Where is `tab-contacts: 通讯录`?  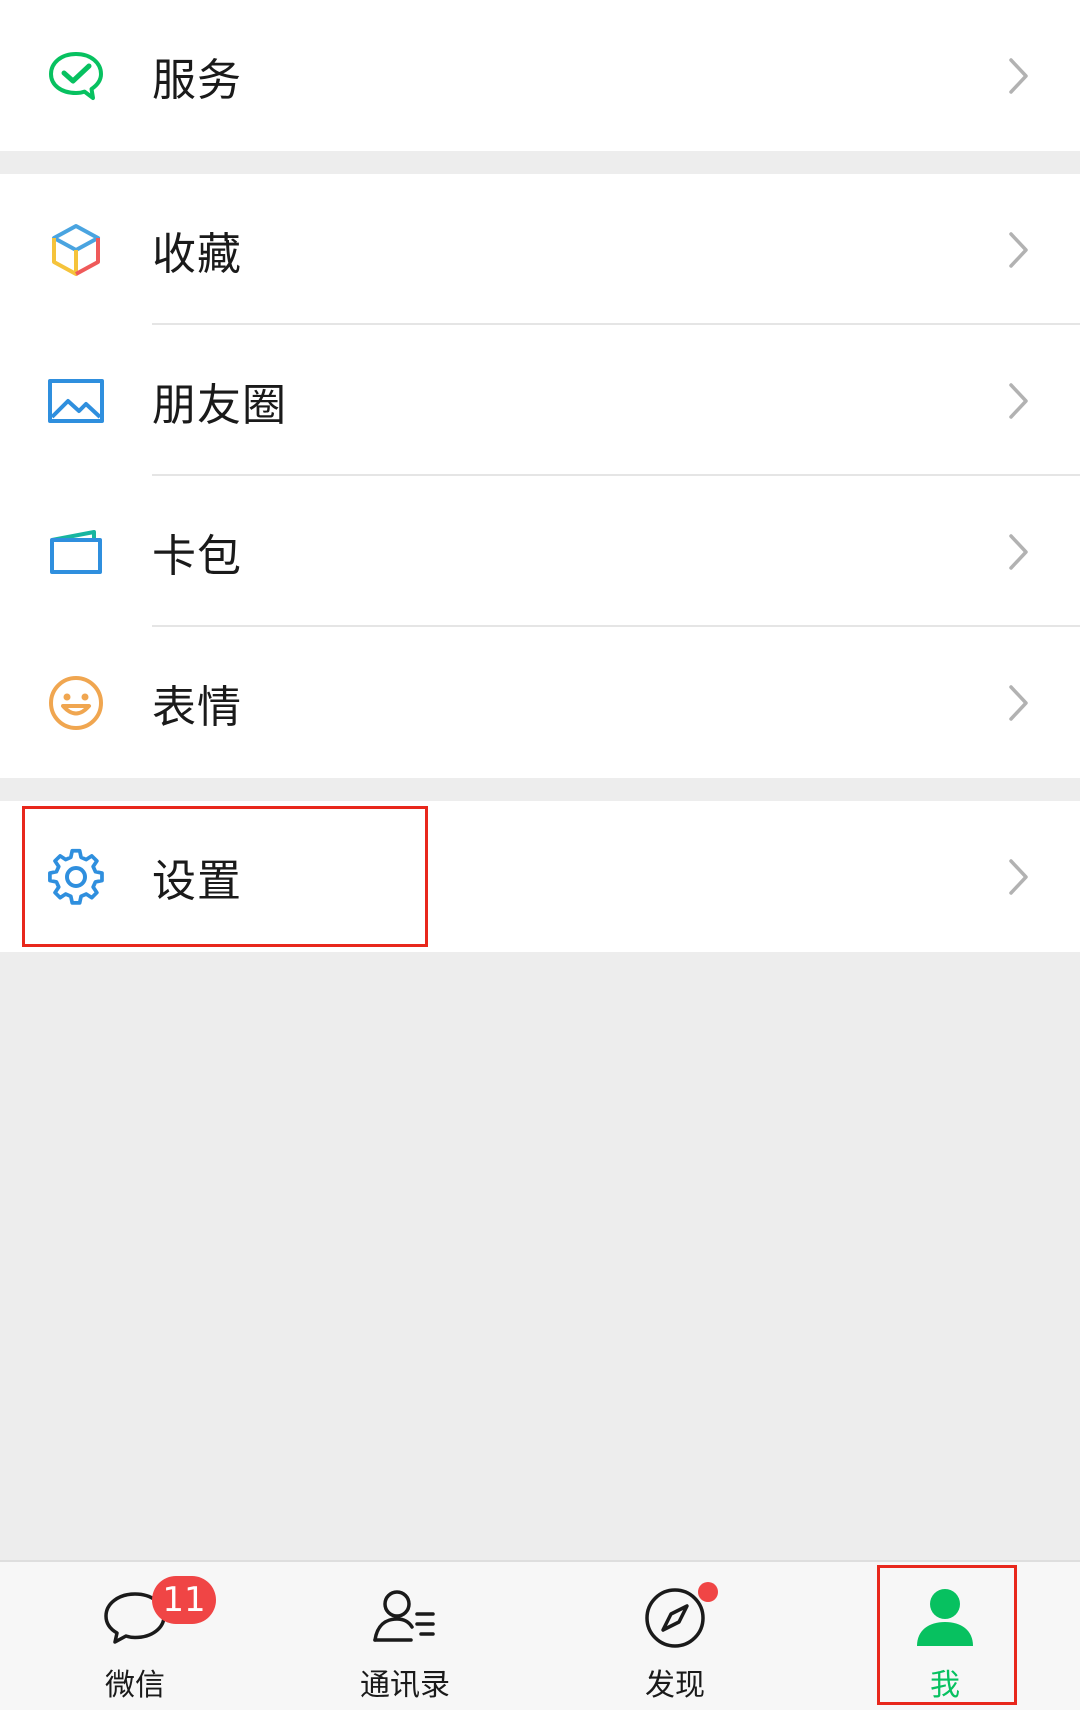 tab-contacts: 通讯录 is located at coordinates (405, 1636).